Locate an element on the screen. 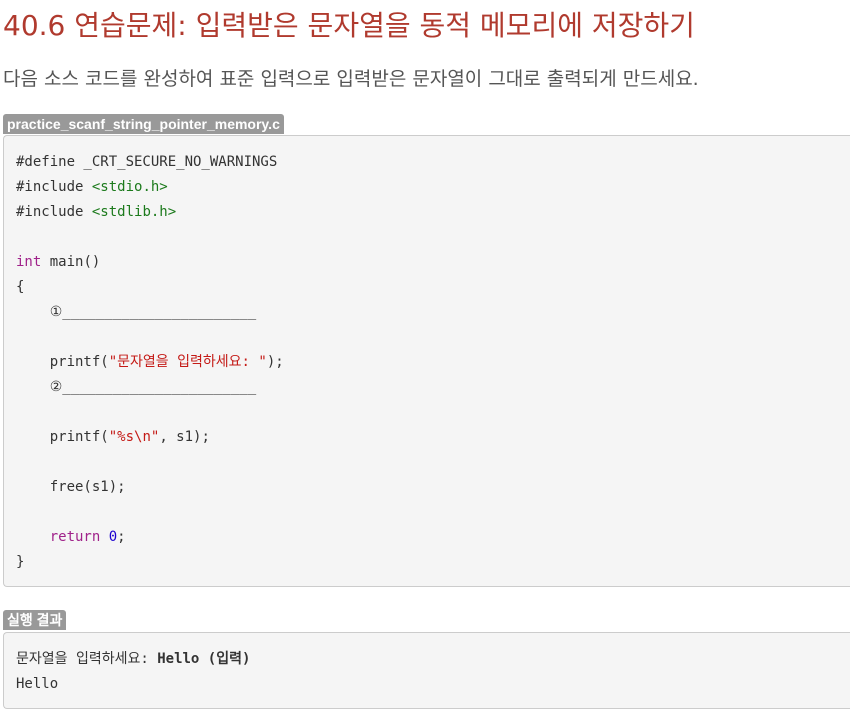 Image resolution: width=850 pixels, height=710 pixels. result-output: Hello is located at coordinates (37, 684).